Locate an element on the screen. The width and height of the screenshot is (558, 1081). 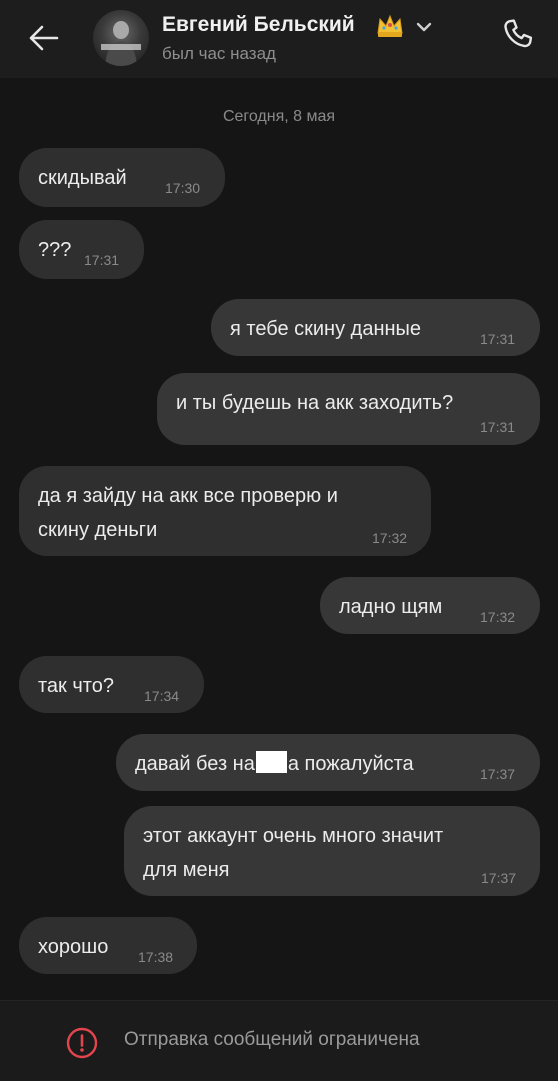
call-button is located at coordinates (518, 35).